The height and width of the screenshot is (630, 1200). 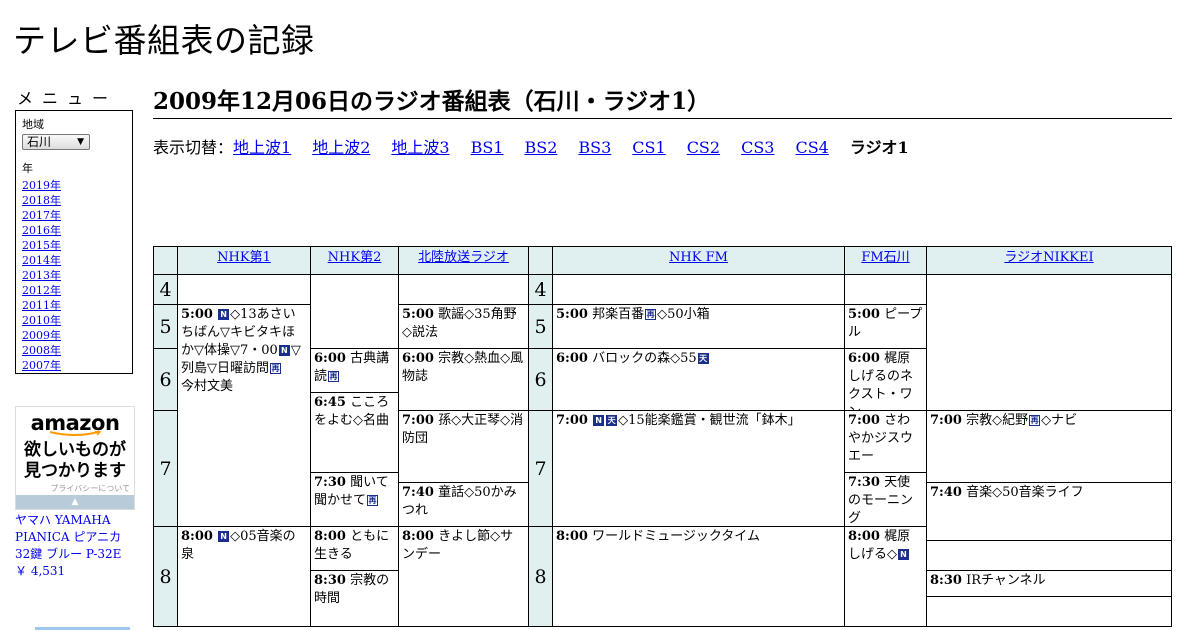 I want to click on station-link: ラジオNIKKEI, so click(x=1048, y=257).